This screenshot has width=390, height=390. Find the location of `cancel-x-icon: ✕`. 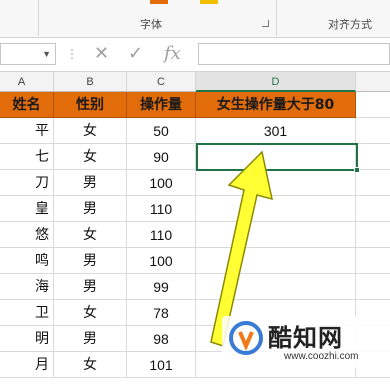

cancel-x-icon: ✕ is located at coordinates (101, 53).